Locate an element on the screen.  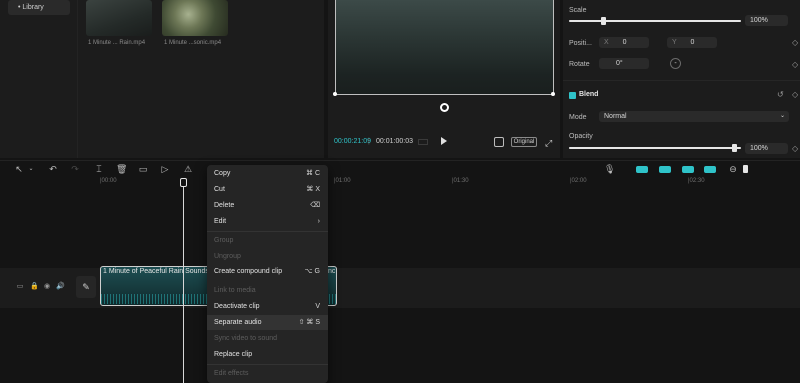
menu-item-label: Ungroup is located at coordinates (227, 256).